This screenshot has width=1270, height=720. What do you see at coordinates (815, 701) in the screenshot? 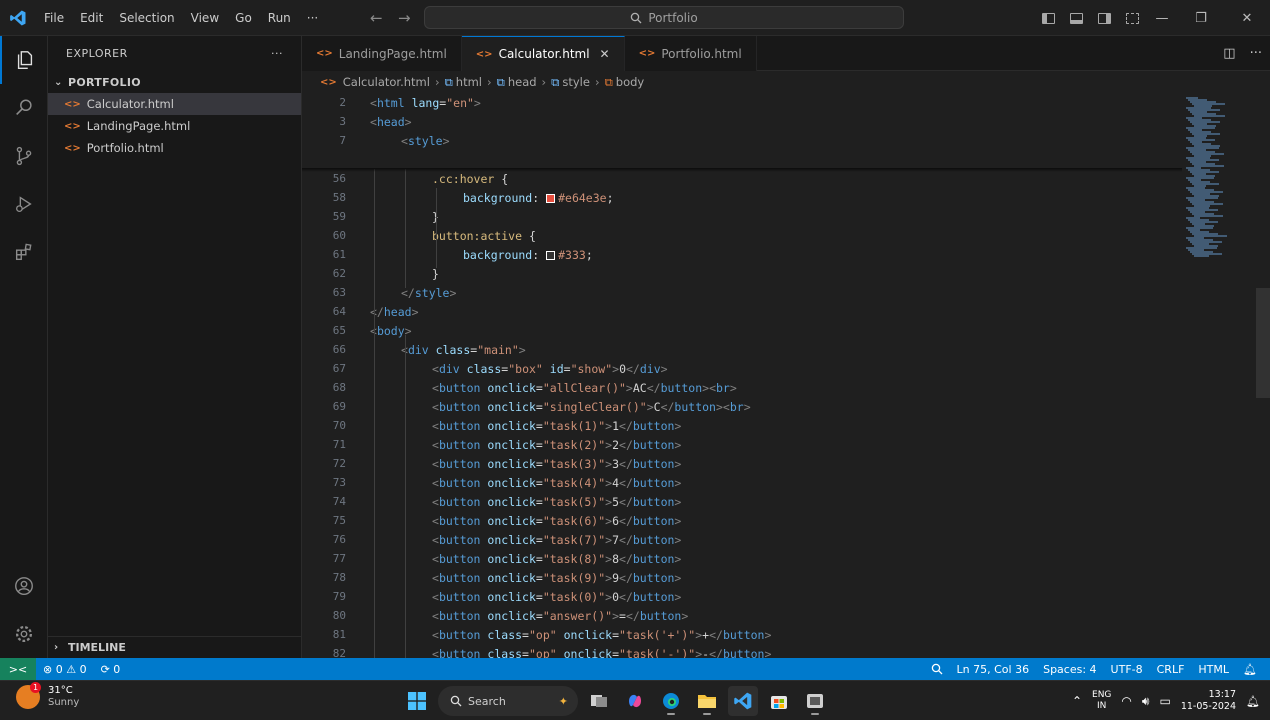
I see `recorder-app-icon` at bounding box center [815, 701].